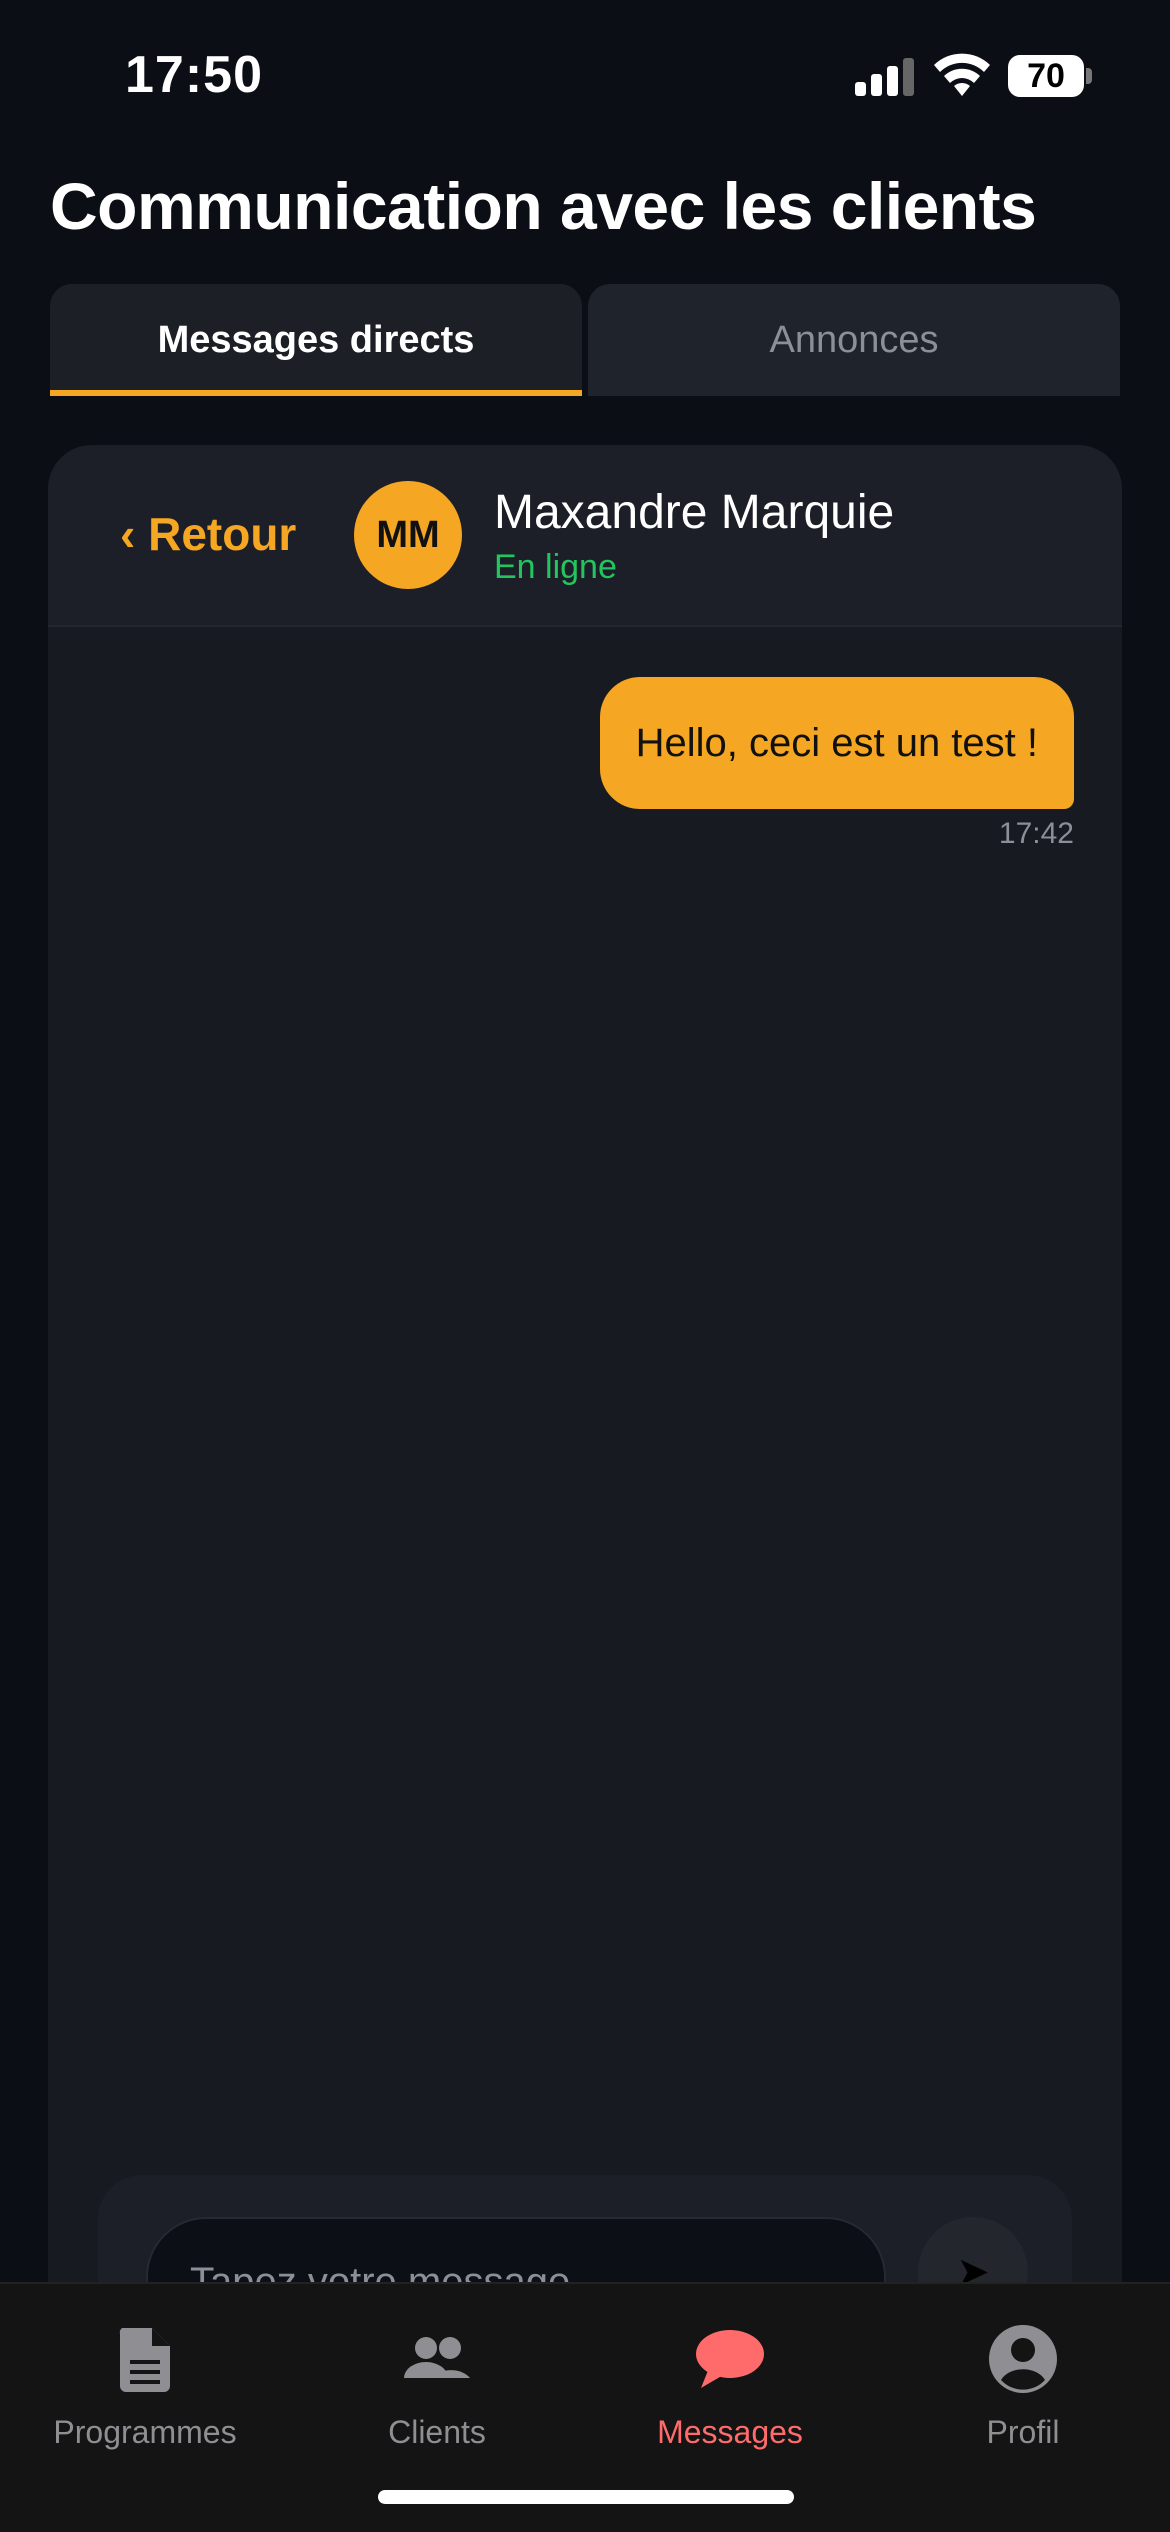 The height and width of the screenshot is (2532, 1170). I want to click on contact-name: Maxandre Marquie, so click(694, 512).